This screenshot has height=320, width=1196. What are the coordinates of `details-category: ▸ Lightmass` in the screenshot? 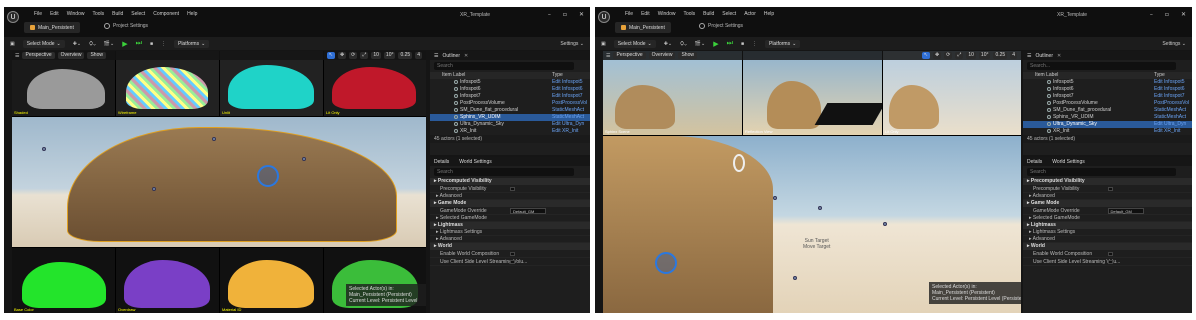 It's located at (510, 225).